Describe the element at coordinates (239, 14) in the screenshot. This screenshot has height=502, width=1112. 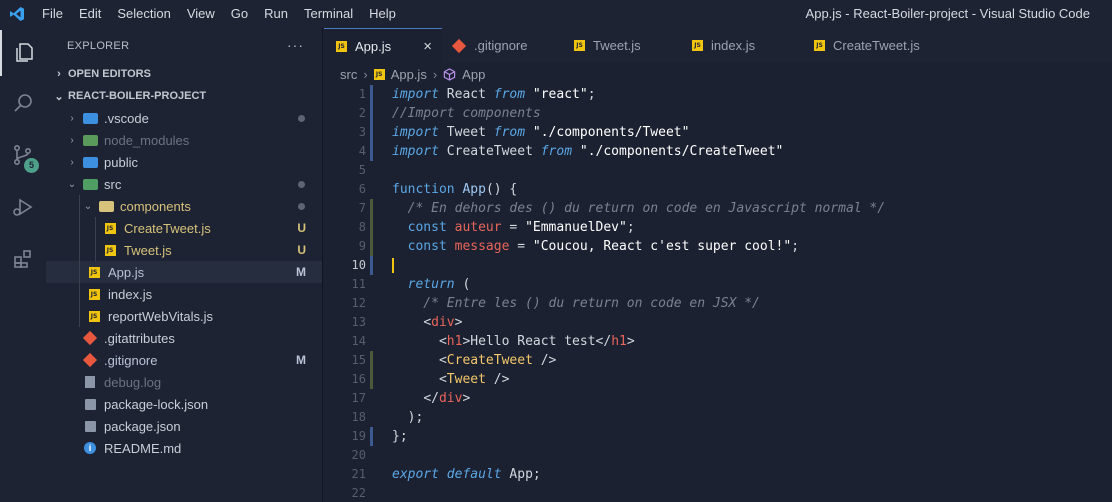
I see `menu-go: Go` at that location.